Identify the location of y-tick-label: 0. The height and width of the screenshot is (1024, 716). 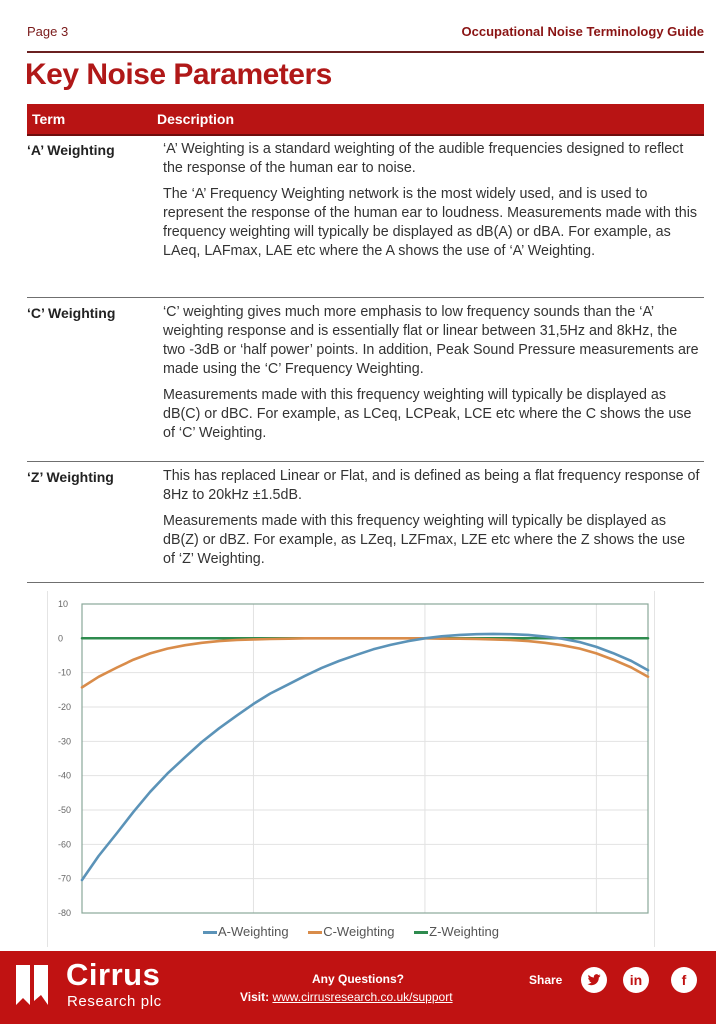
(60, 638).